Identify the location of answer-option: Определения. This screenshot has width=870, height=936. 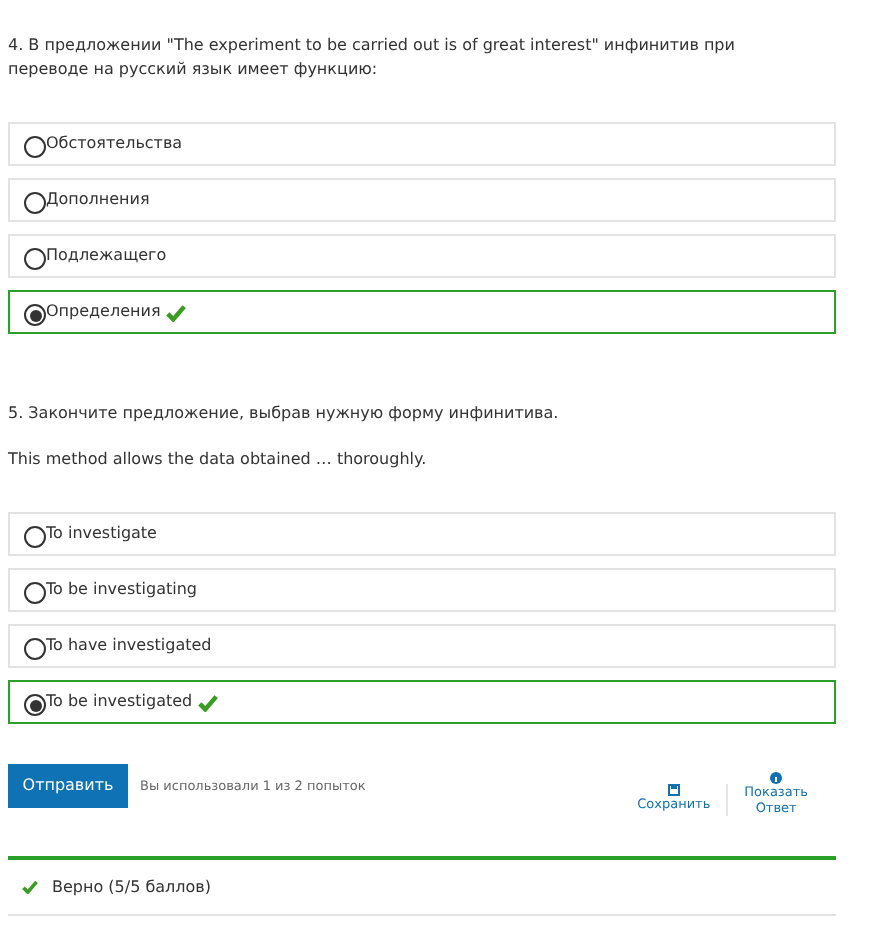
(422, 312).